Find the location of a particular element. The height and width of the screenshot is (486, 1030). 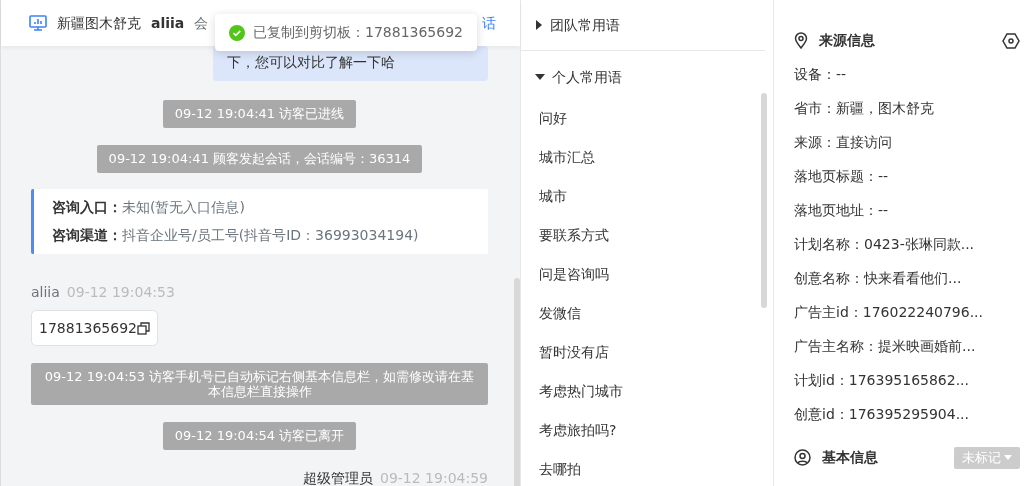

phrase-item: 城市 is located at coordinates (647, 196).